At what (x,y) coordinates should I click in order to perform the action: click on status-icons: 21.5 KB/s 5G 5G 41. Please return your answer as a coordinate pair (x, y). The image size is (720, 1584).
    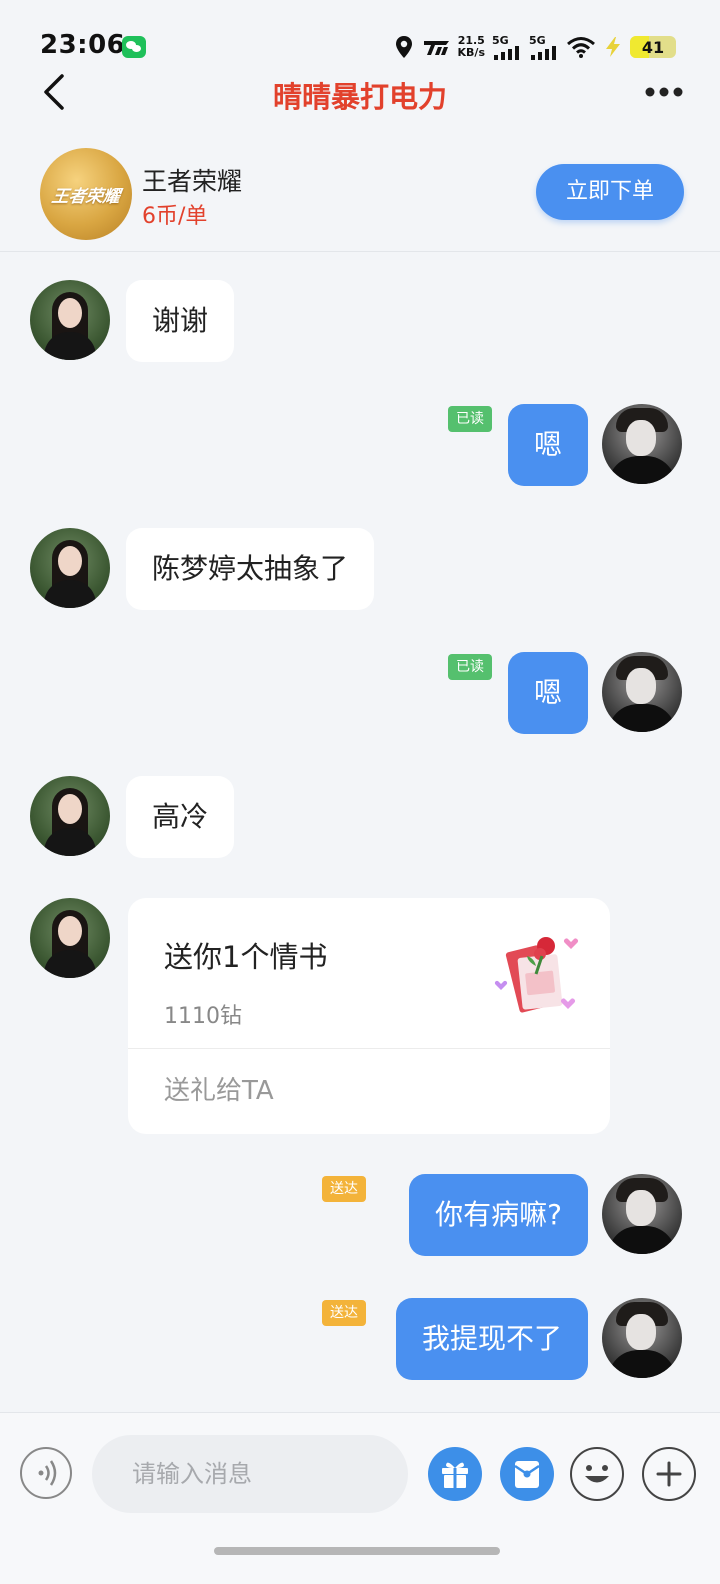
    Looking at the image, I should click on (535, 47).